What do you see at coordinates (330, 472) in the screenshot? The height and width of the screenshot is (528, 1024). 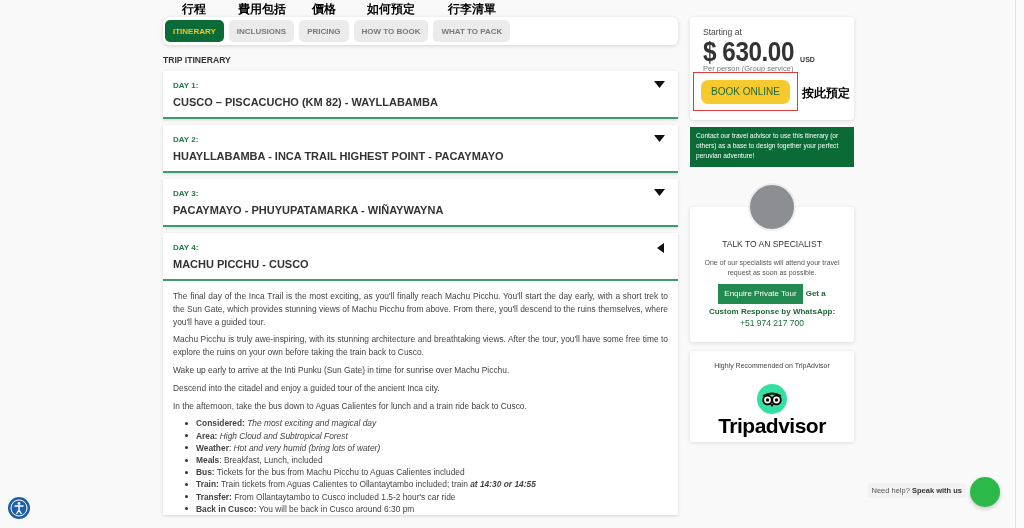 I see `detail-item: Bus: Tickets for the bus from Machu Picchu to Aguas Calientes included` at bounding box center [330, 472].